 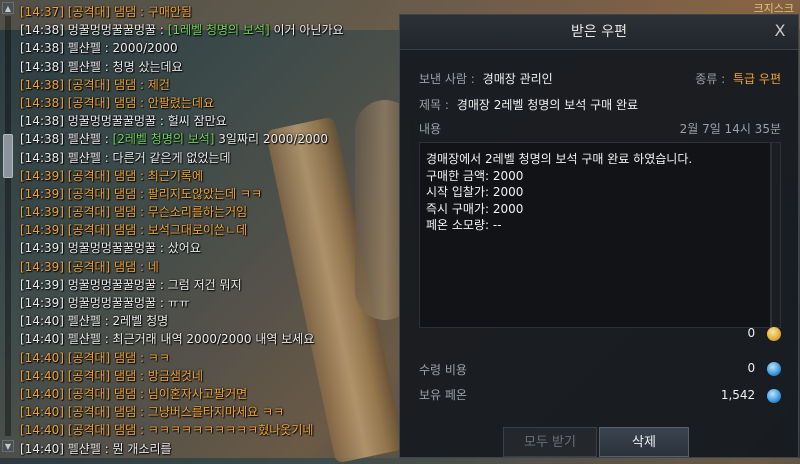 I want to click on mail-date: 2월 7일 14시 35분, so click(x=730, y=128).